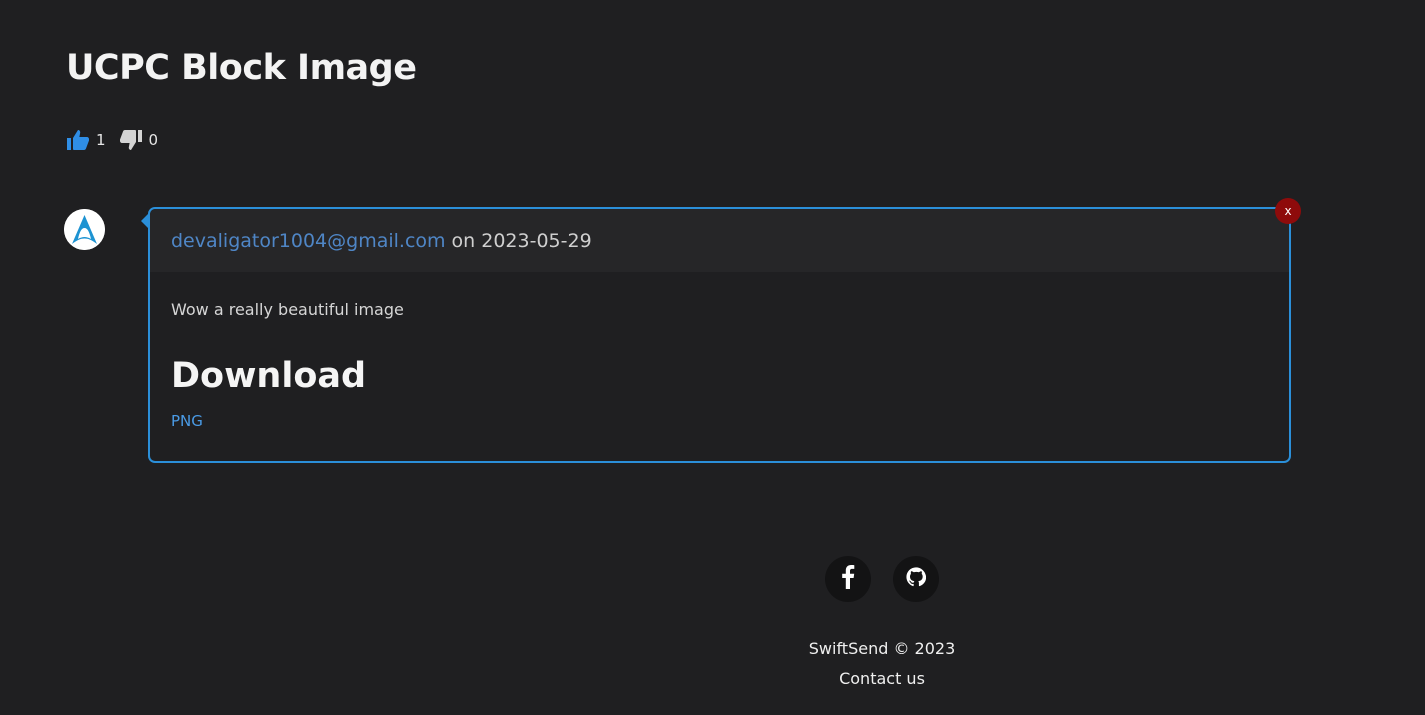 This screenshot has width=1425, height=715. I want to click on dislike-button: 0, so click(139, 140).